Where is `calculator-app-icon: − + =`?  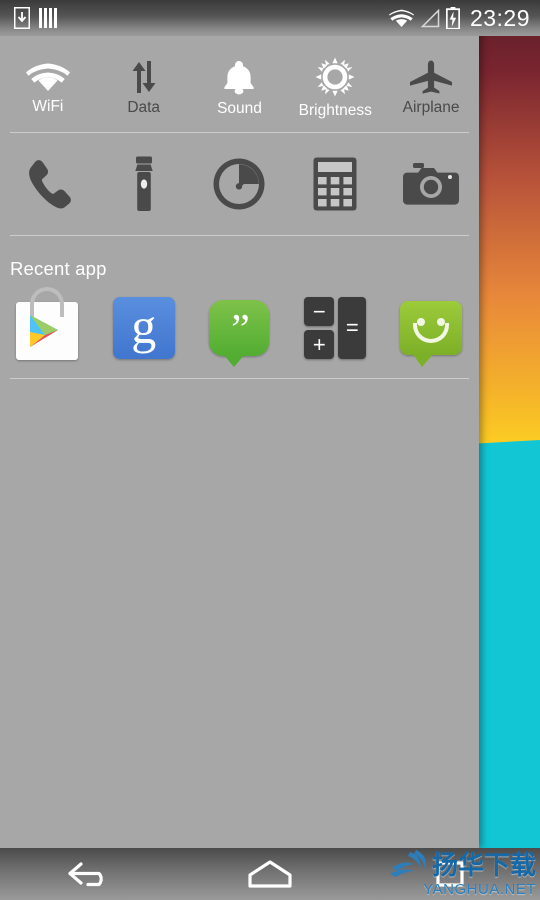 calculator-app-icon: − + = is located at coordinates (335, 328).